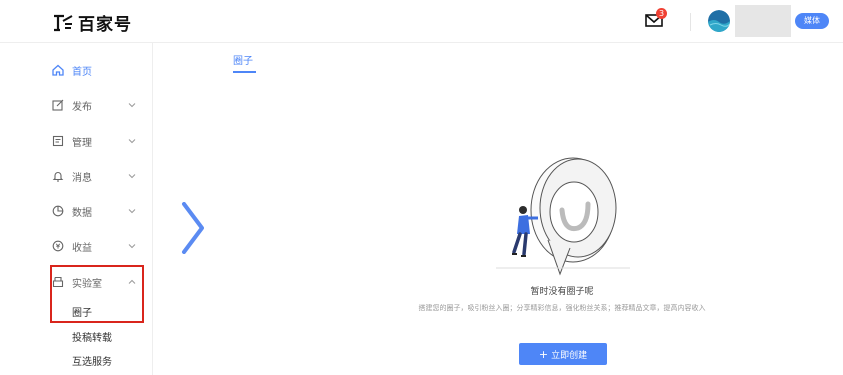  I want to click on tab-active-underline, so click(244, 72).